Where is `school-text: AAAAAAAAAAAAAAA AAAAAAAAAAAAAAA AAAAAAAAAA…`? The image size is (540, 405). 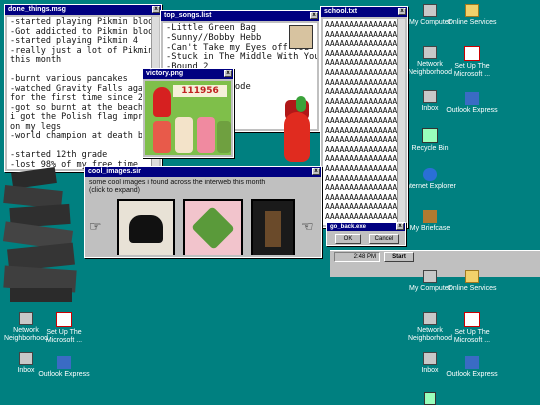 school-text: AAAAAAAAAAAAAAA AAAAAAAAAAAAAAA AAAAAAAAAA… is located at coordinates (360, 122).